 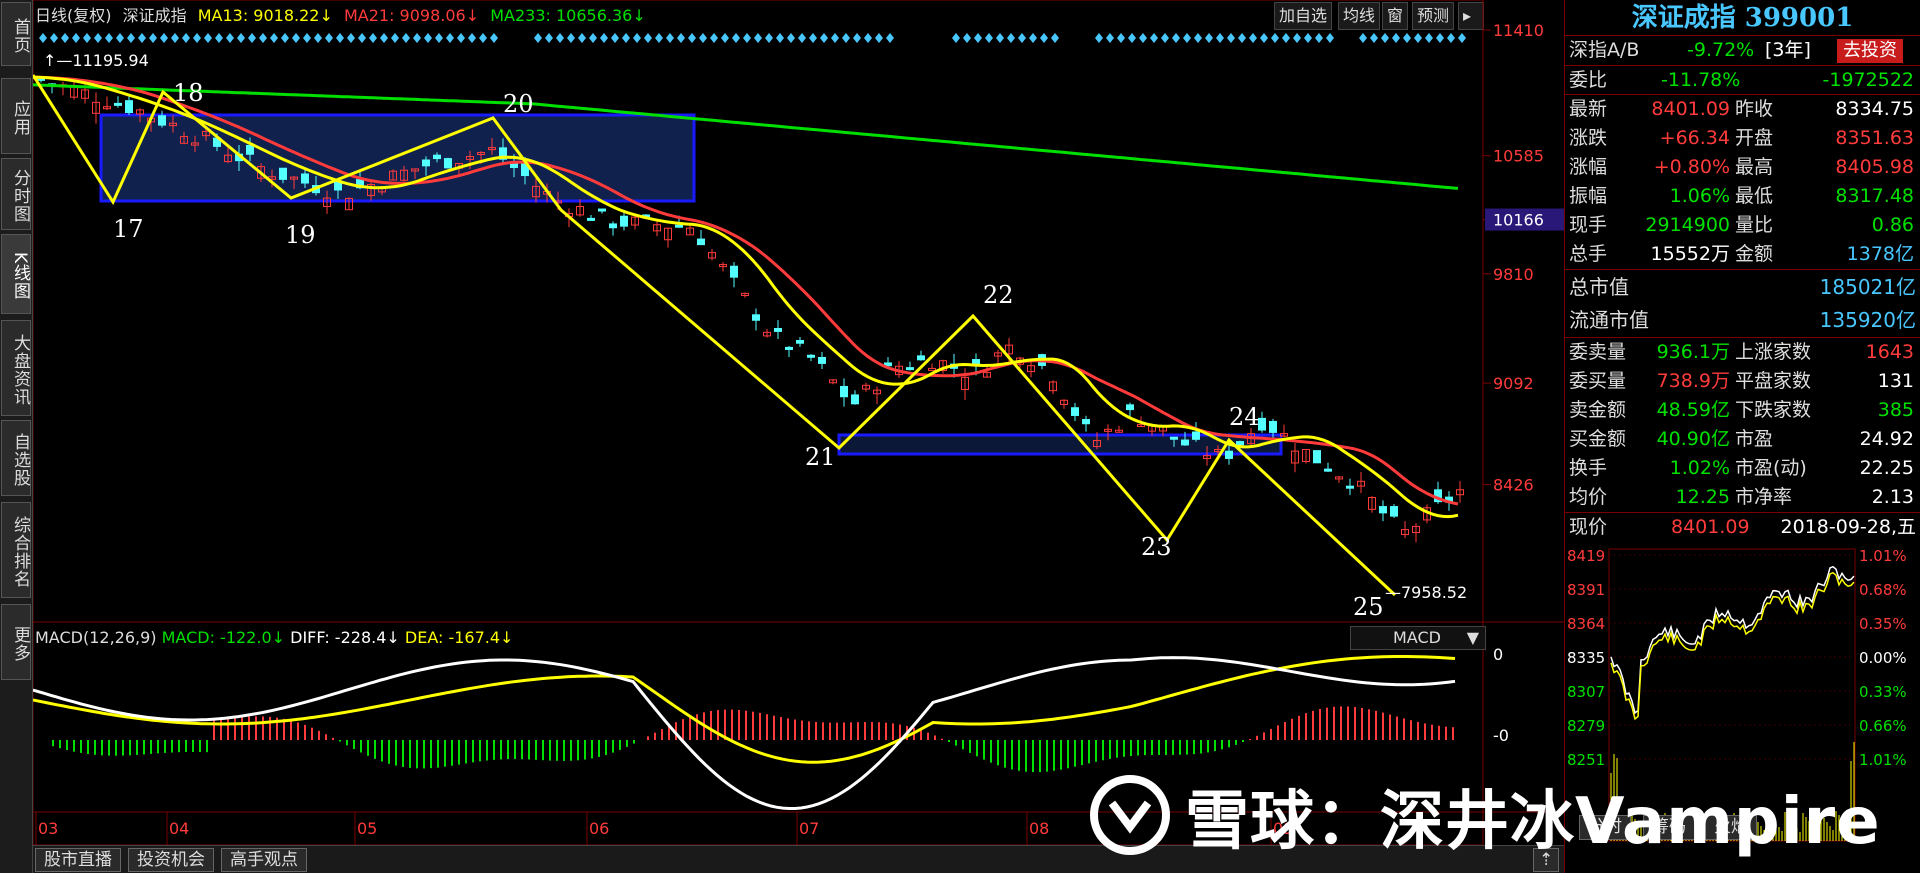 I want to click on ab-period: [3年], so click(x=1788, y=50).